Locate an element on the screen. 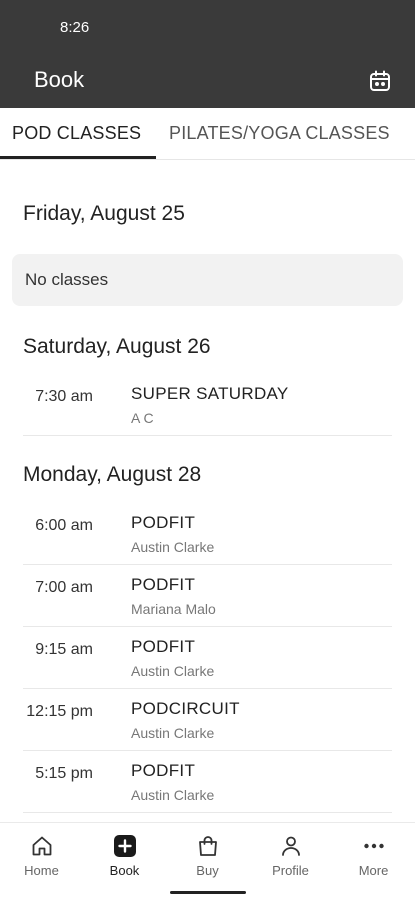 This screenshot has height=900, width=415. class-name: SUPER SATURDAY is located at coordinates (210, 393).